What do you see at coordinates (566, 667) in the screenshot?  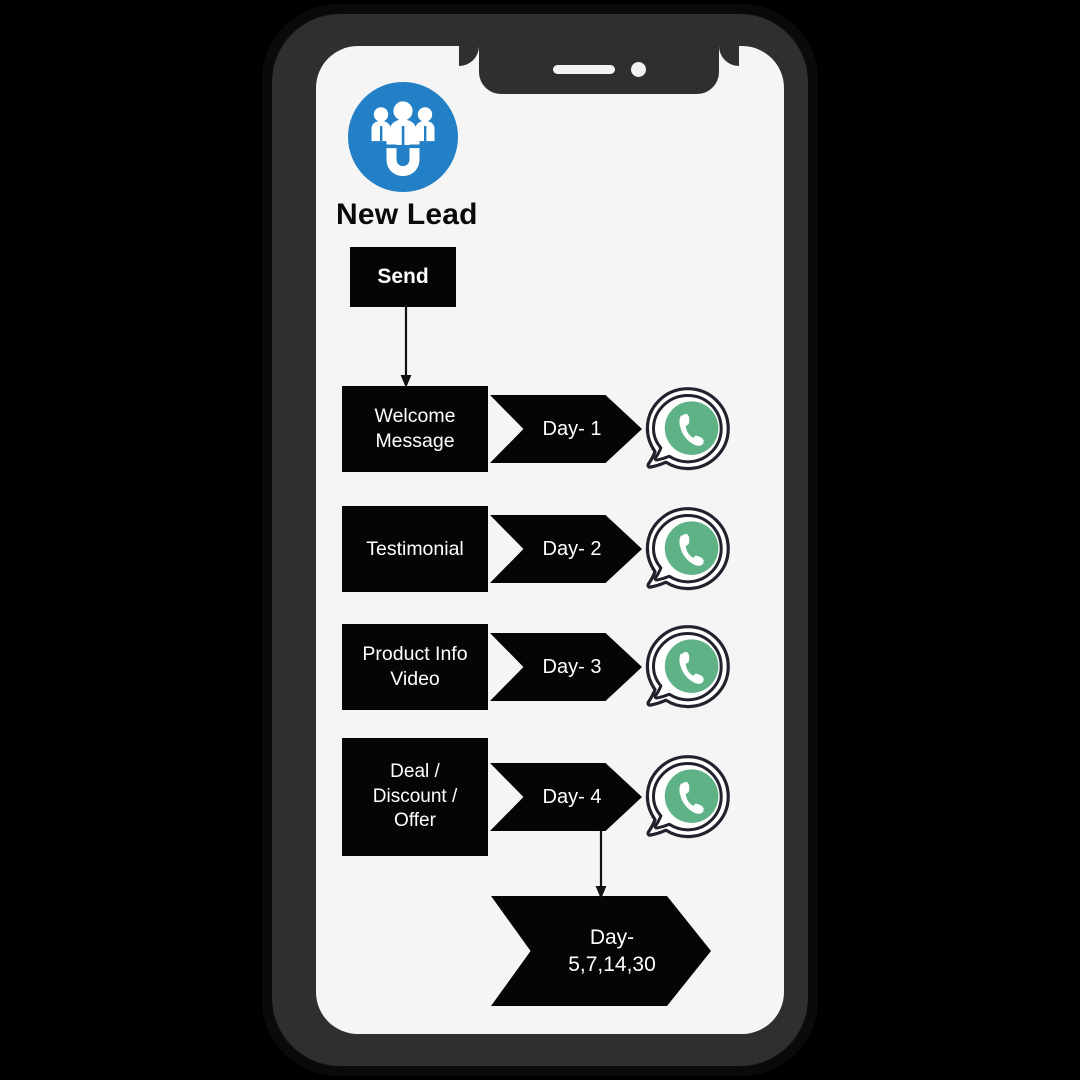 I see `day-chevron-3: Day- 3` at bounding box center [566, 667].